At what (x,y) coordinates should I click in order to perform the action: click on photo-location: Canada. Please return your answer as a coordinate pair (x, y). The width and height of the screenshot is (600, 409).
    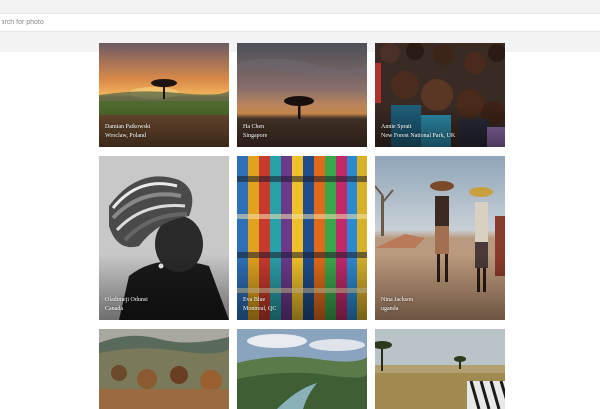
    Looking at the image, I should click on (114, 309).